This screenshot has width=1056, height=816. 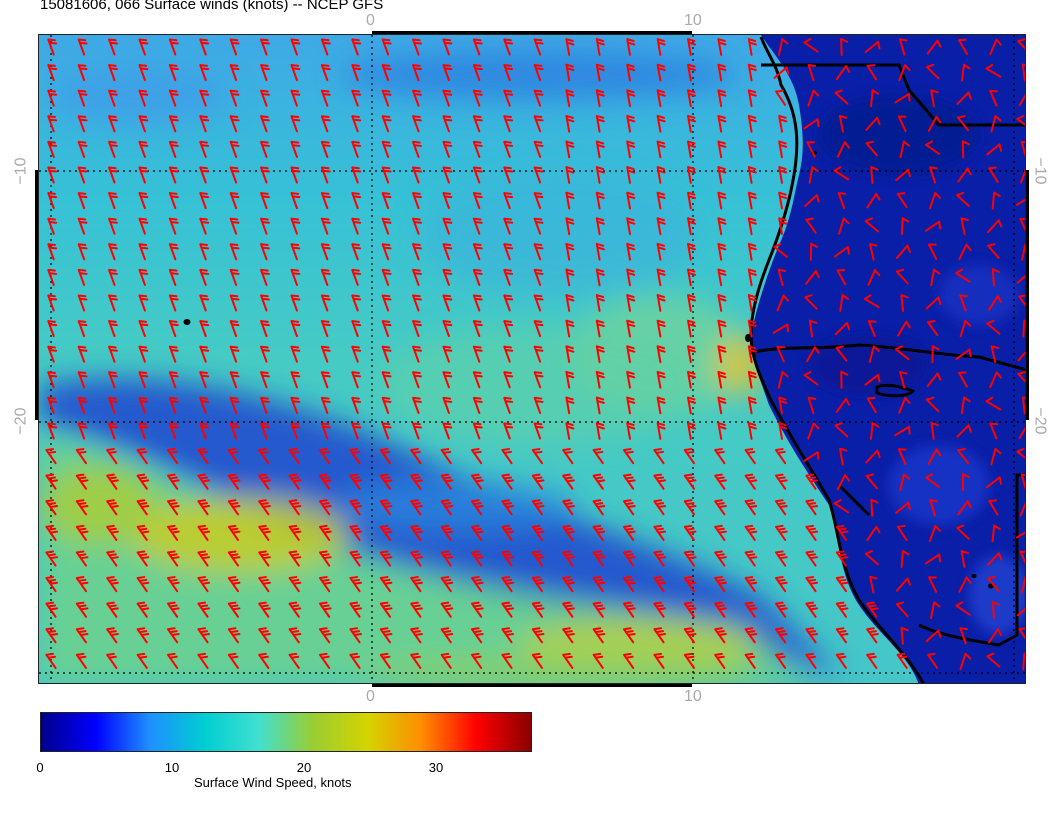 What do you see at coordinates (172, 767) in the screenshot?
I see `colorbar-tick-10: 10` at bounding box center [172, 767].